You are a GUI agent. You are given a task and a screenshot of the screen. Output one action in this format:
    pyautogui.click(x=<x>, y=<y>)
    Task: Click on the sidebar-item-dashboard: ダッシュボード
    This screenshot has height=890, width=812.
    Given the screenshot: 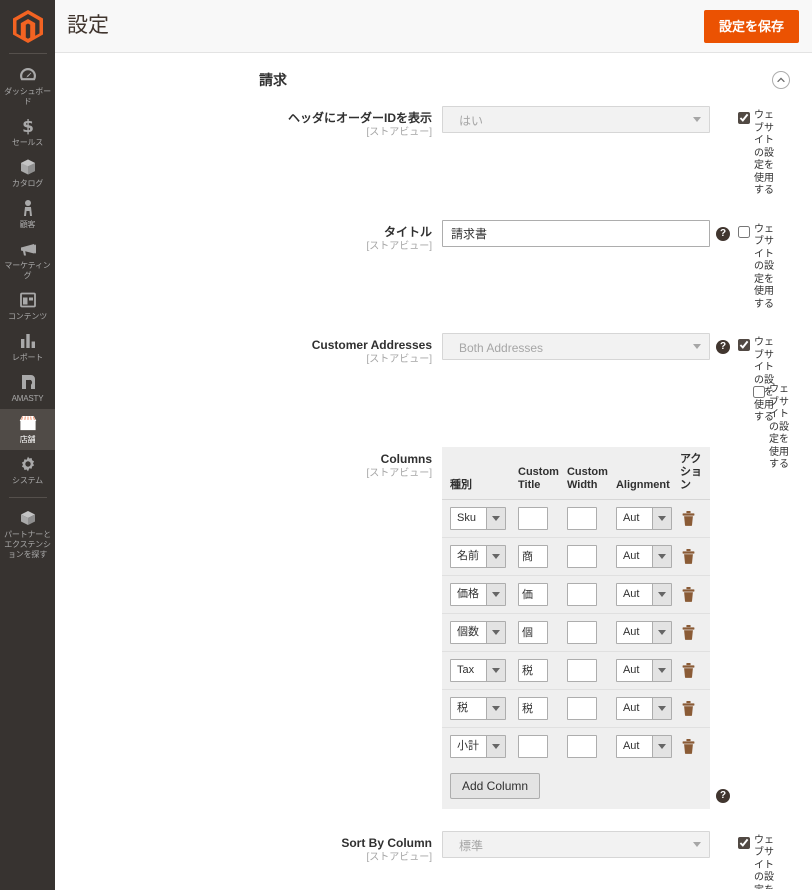 What is the action you would take?
    pyautogui.click(x=27, y=86)
    